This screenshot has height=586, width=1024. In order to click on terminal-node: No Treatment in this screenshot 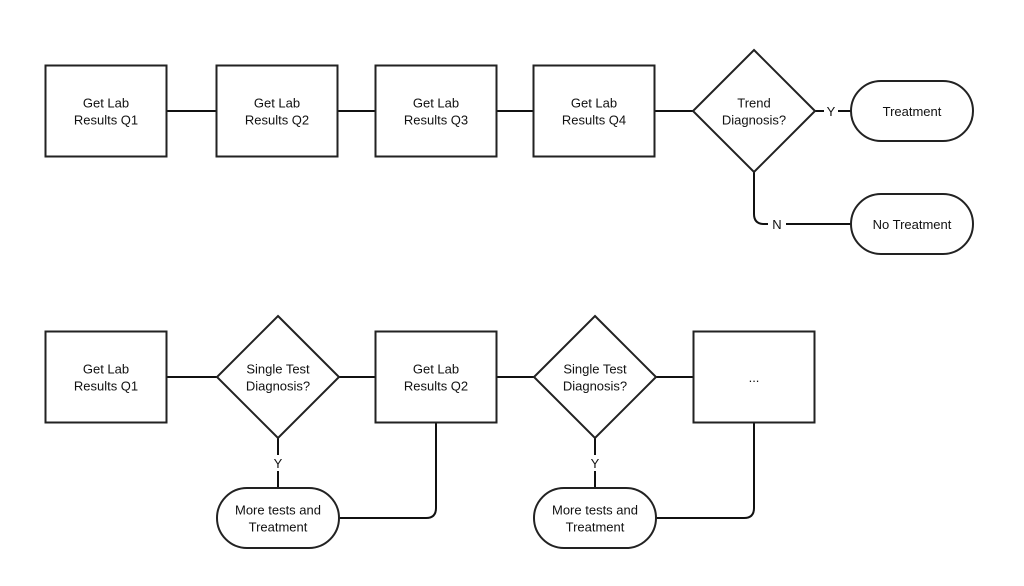, I will do `click(912, 224)`.